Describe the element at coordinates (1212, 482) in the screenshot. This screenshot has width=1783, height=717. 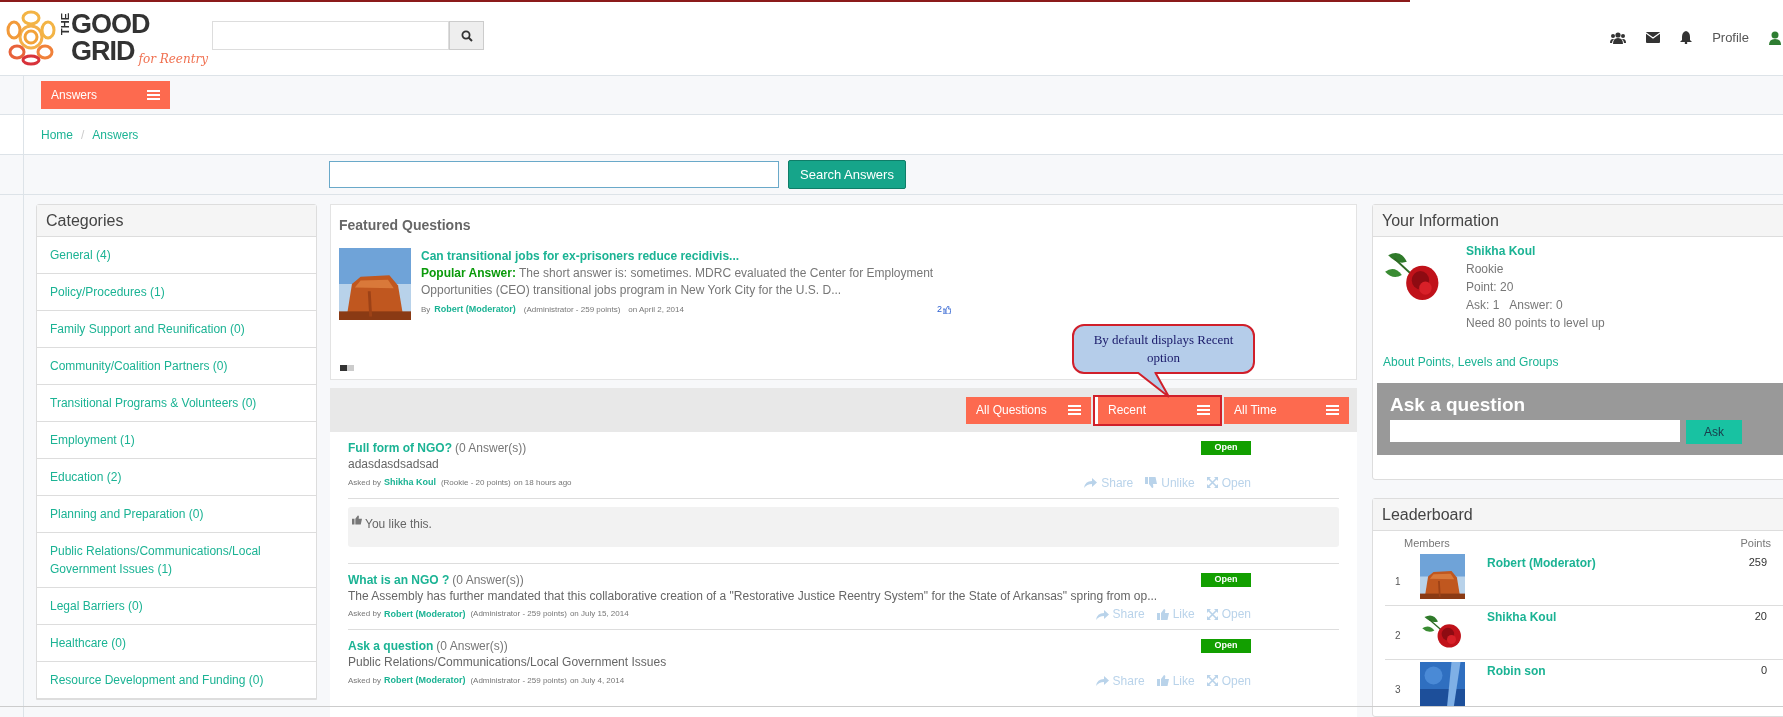
I see `expand-icon` at that location.